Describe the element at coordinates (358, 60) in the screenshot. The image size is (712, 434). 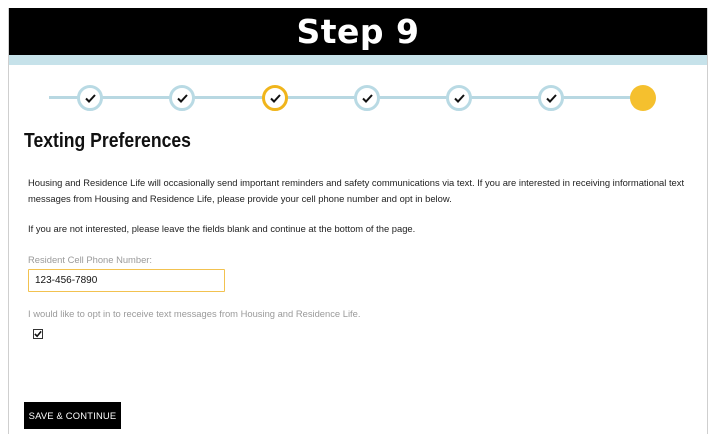
I see `accent-strip` at that location.